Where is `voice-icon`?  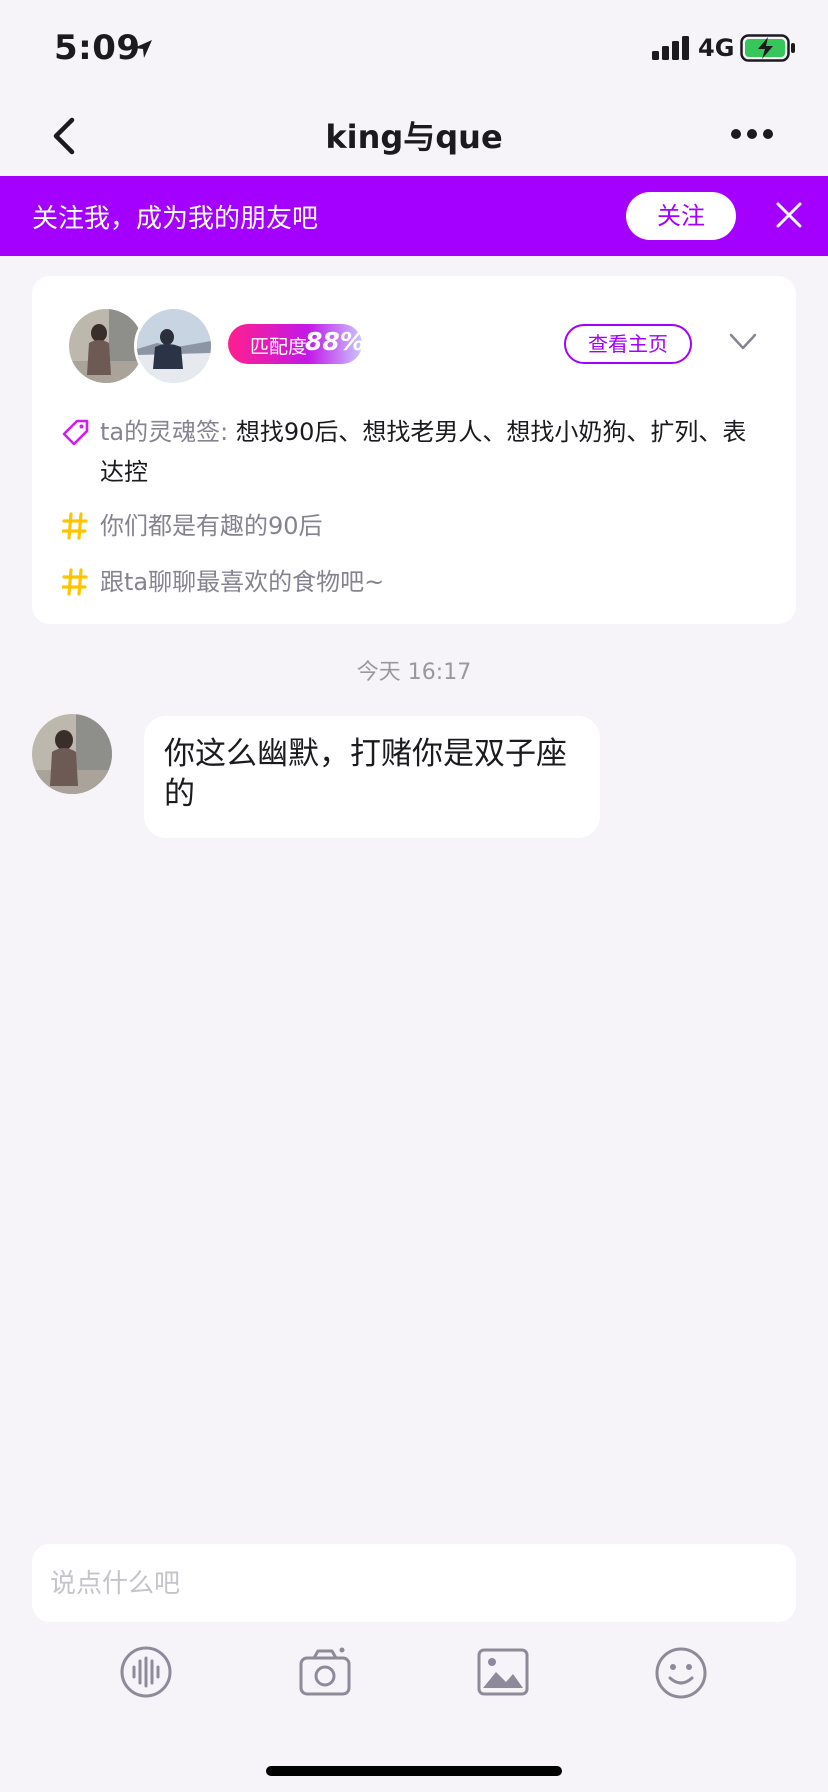
voice-icon is located at coordinates (146, 1672).